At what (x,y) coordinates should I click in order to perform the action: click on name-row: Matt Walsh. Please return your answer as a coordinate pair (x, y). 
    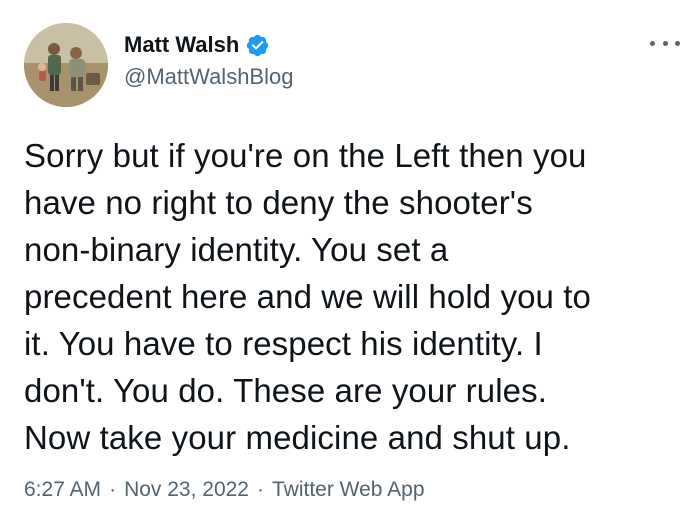
    Looking at the image, I should click on (208, 45).